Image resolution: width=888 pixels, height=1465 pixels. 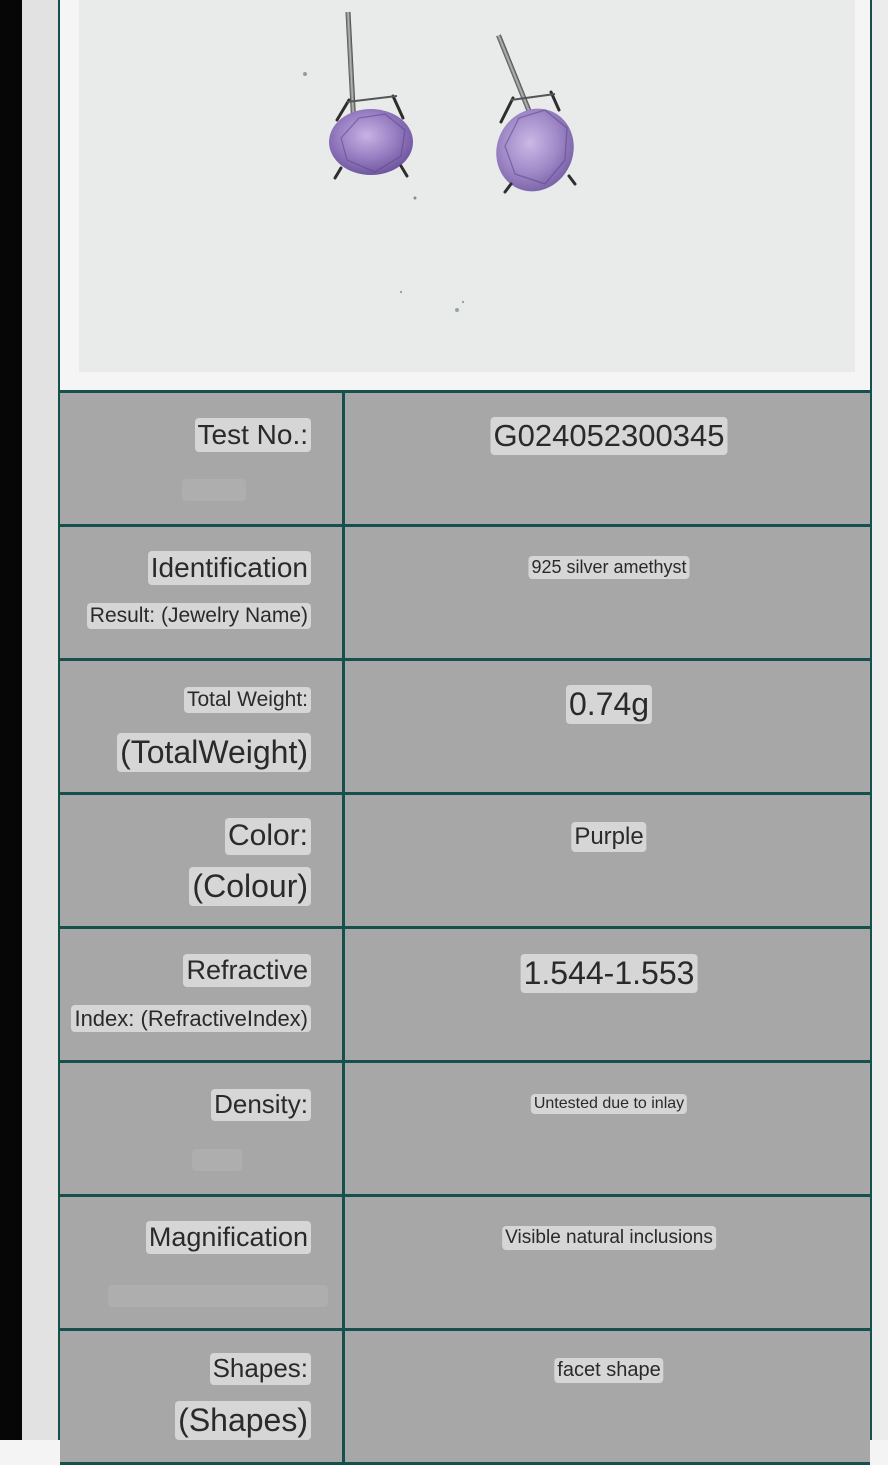 What do you see at coordinates (609, 436) in the screenshot?
I see `test-number-value: G024052300345` at bounding box center [609, 436].